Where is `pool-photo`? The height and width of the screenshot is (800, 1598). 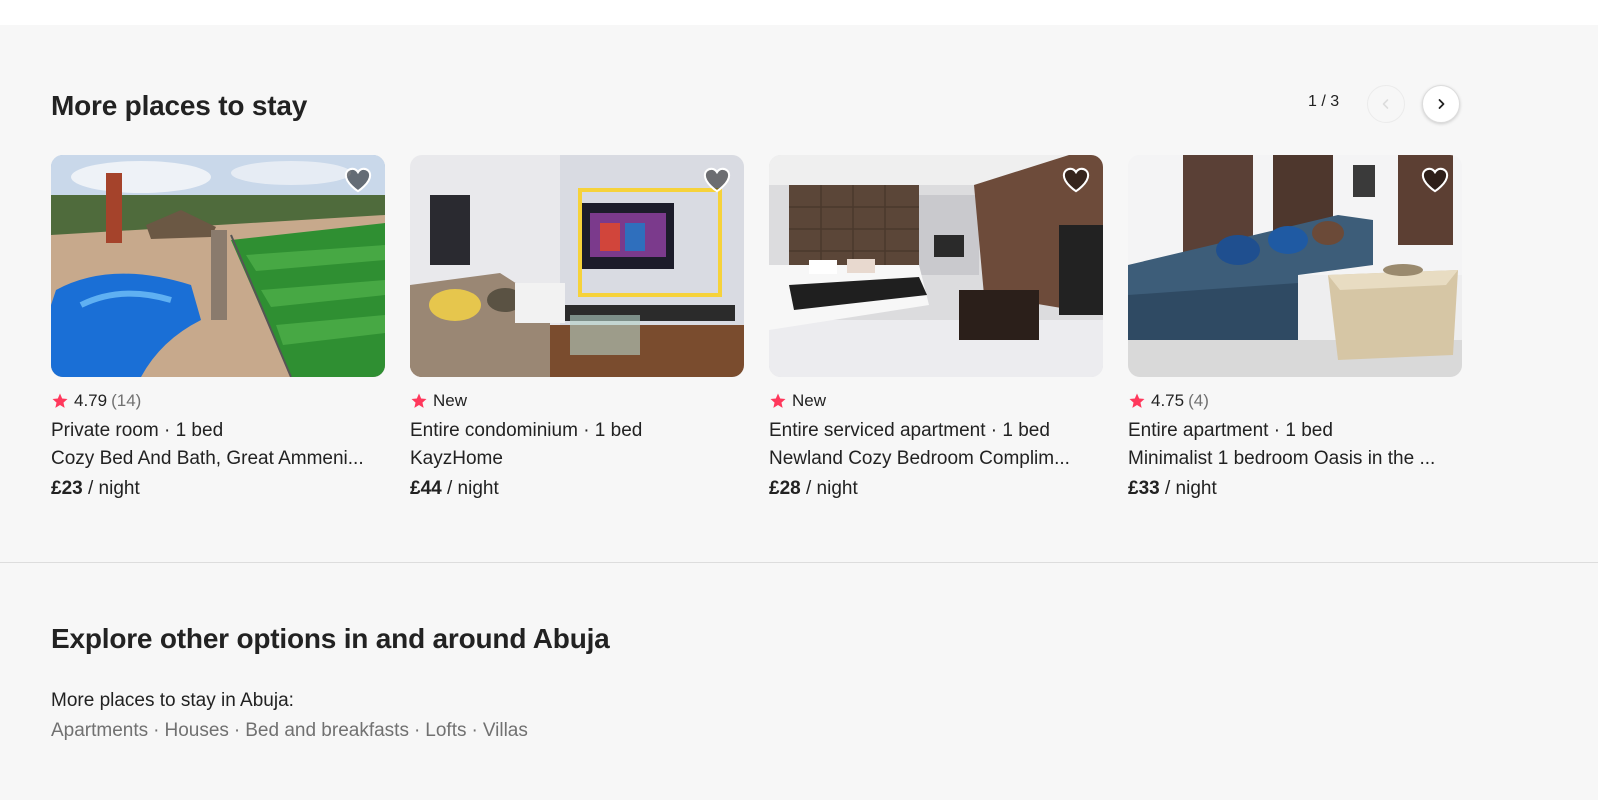
pool-photo is located at coordinates (218, 266).